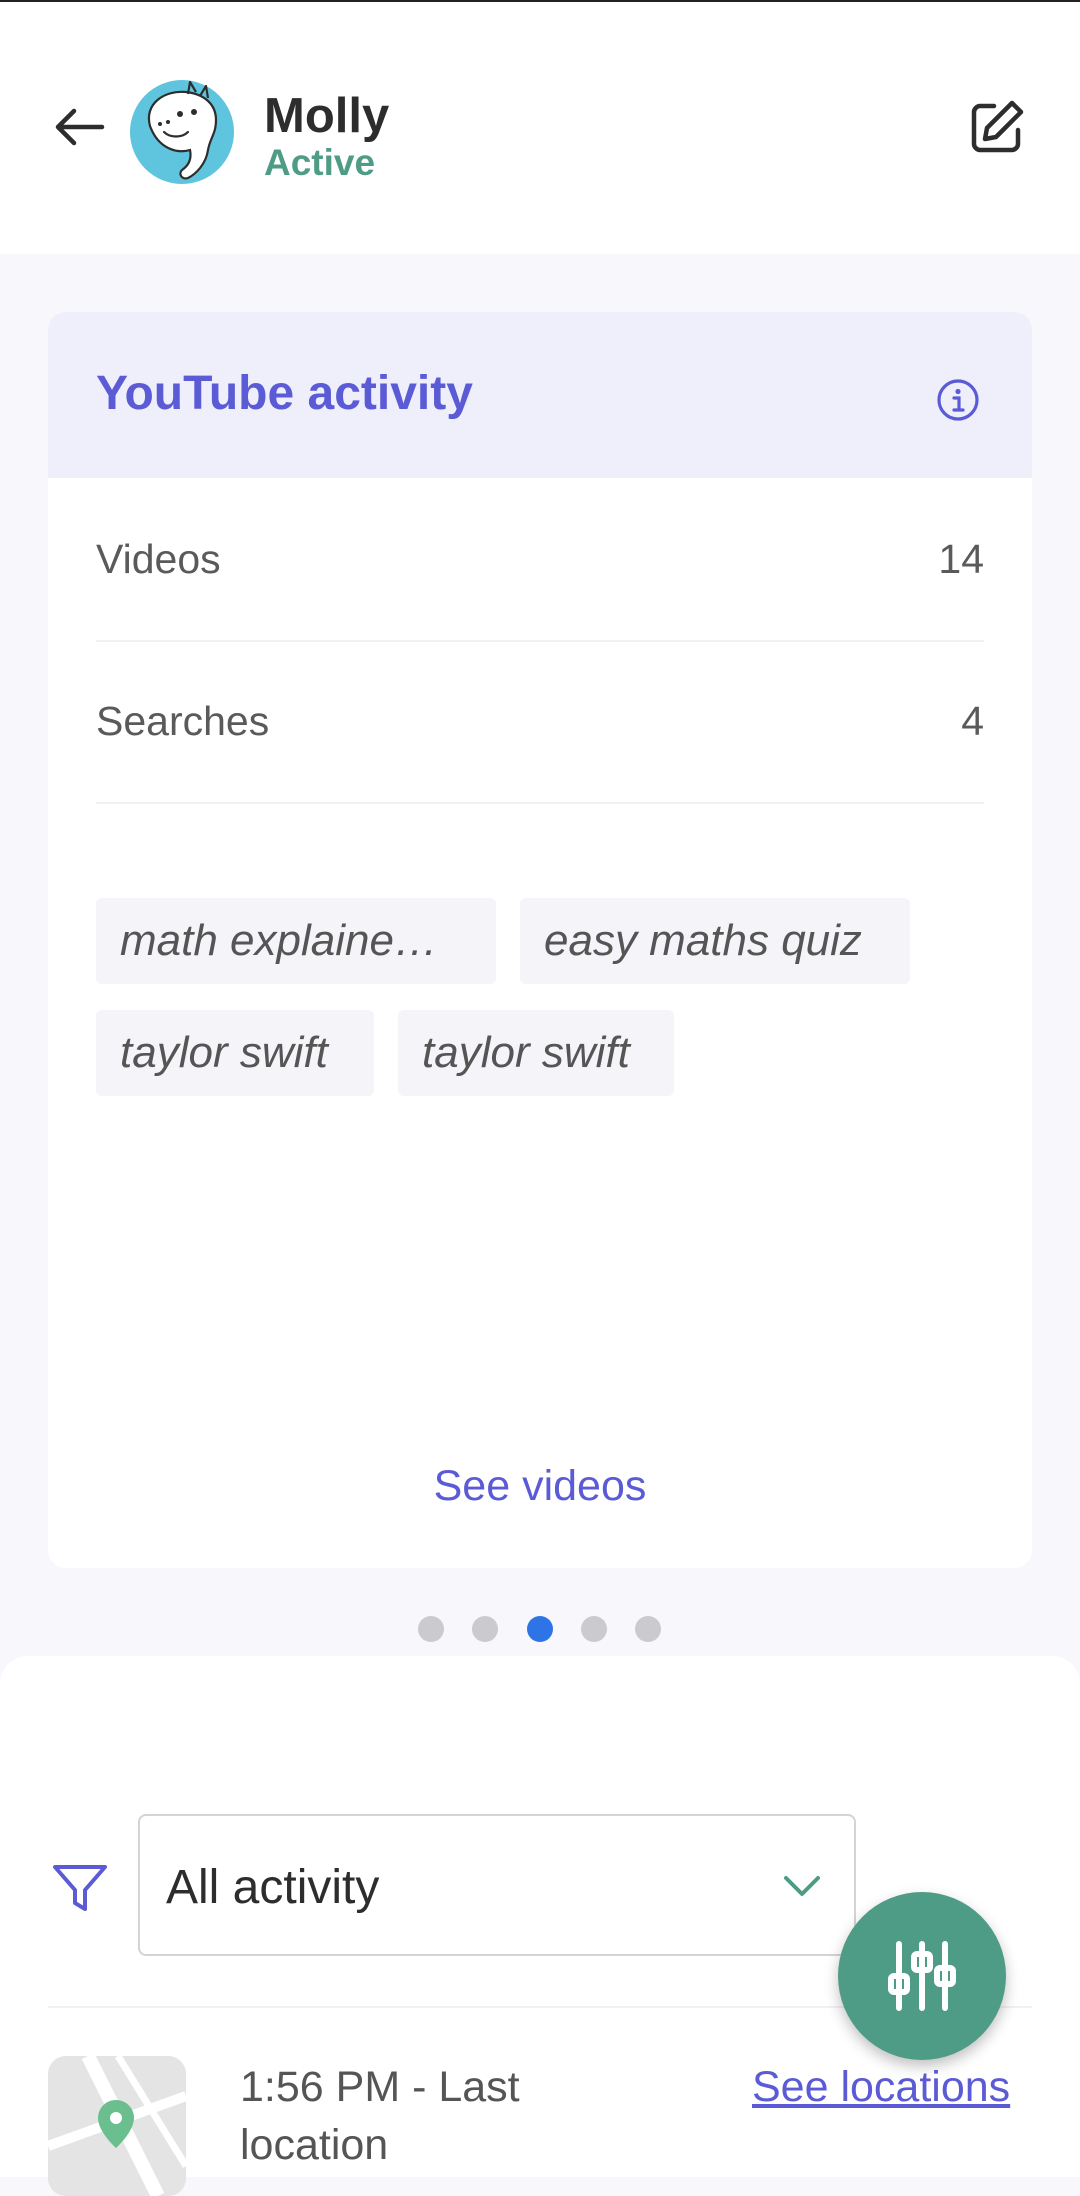  I want to click on hippo-avatar-icon, so click(182, 132).